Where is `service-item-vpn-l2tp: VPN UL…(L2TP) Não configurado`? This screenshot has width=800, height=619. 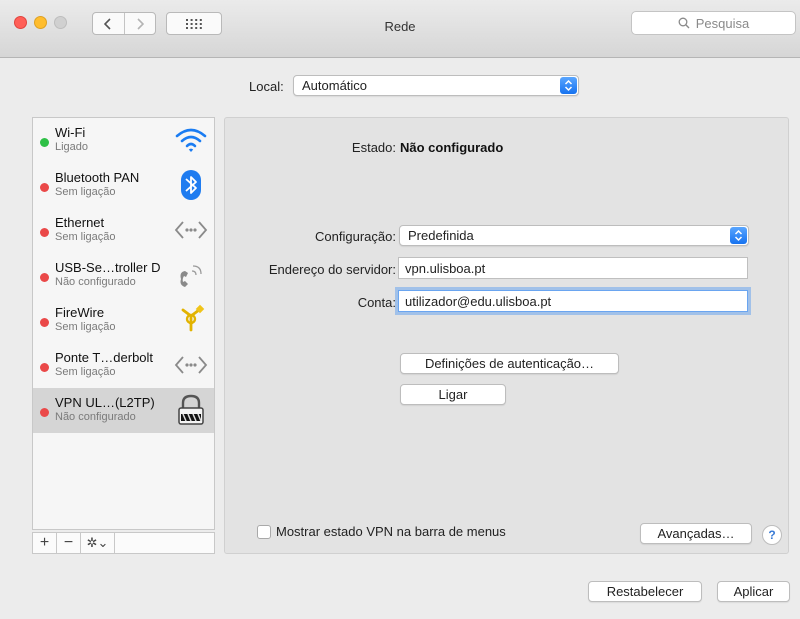 service-item-vpn-l2tp: VPN UL…(L2TP) Não configurado is located at coordinates (123, 410).